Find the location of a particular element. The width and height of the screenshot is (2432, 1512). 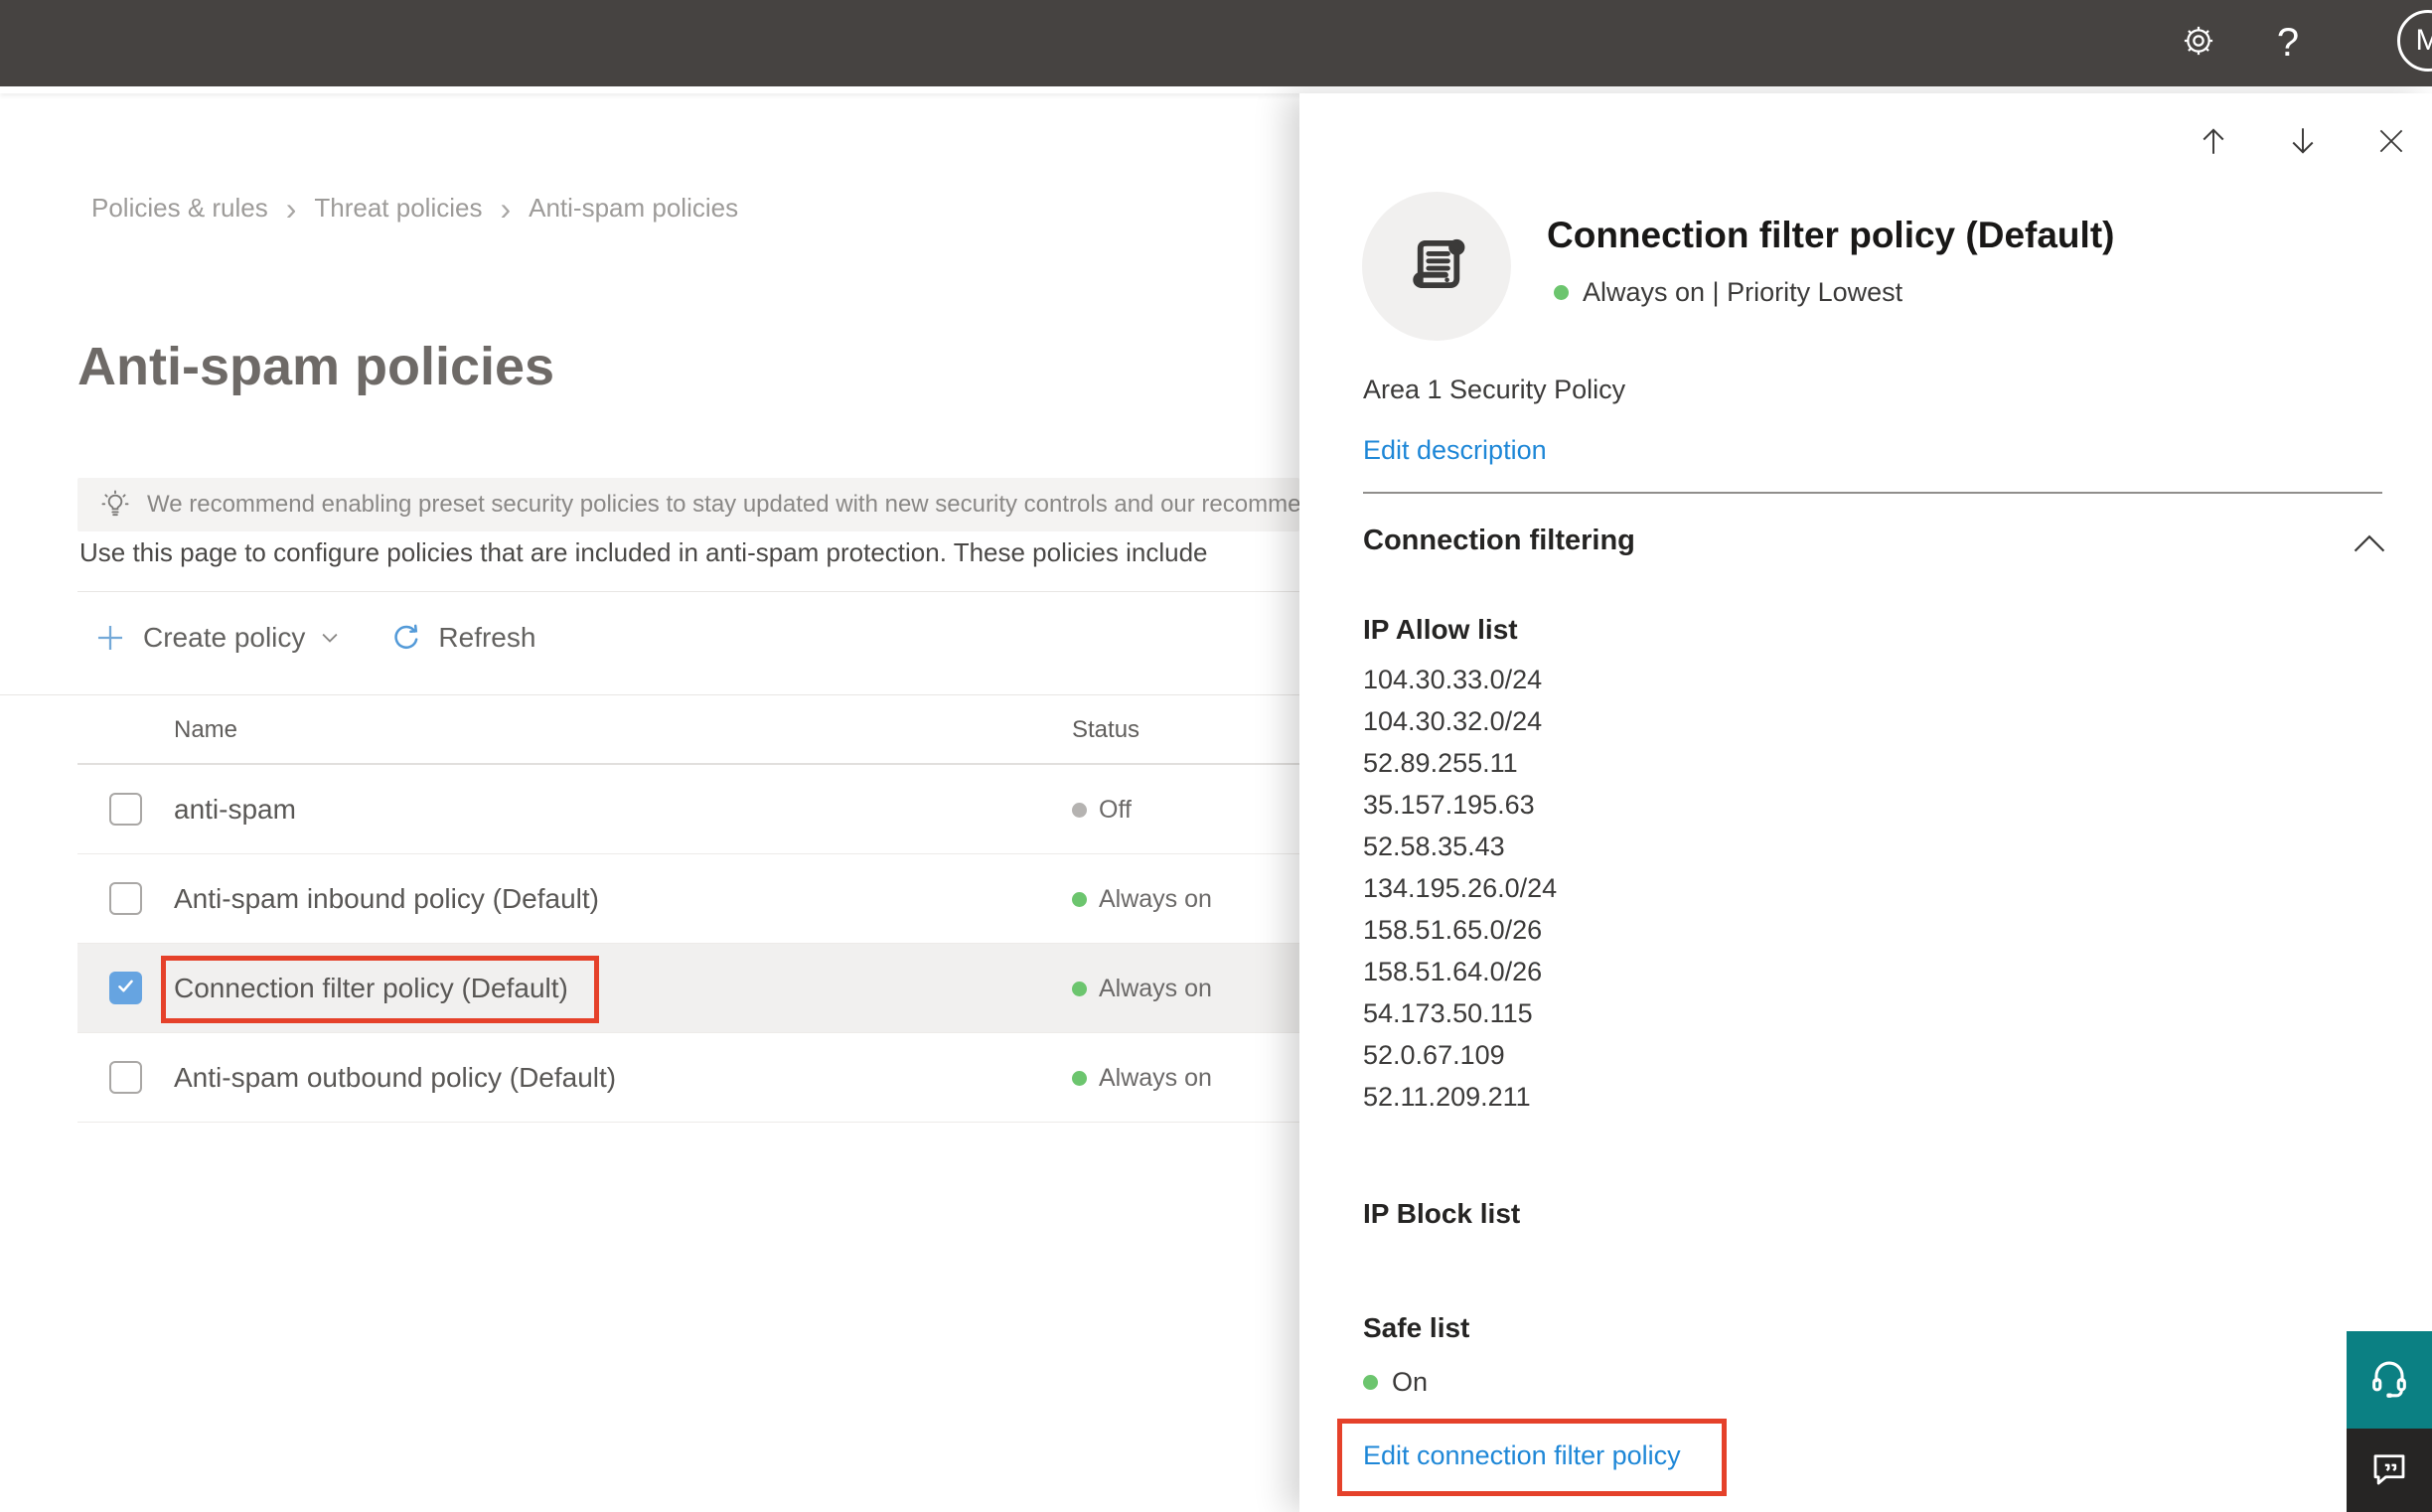

headset-icon is located at coordinates (2389, 1380).